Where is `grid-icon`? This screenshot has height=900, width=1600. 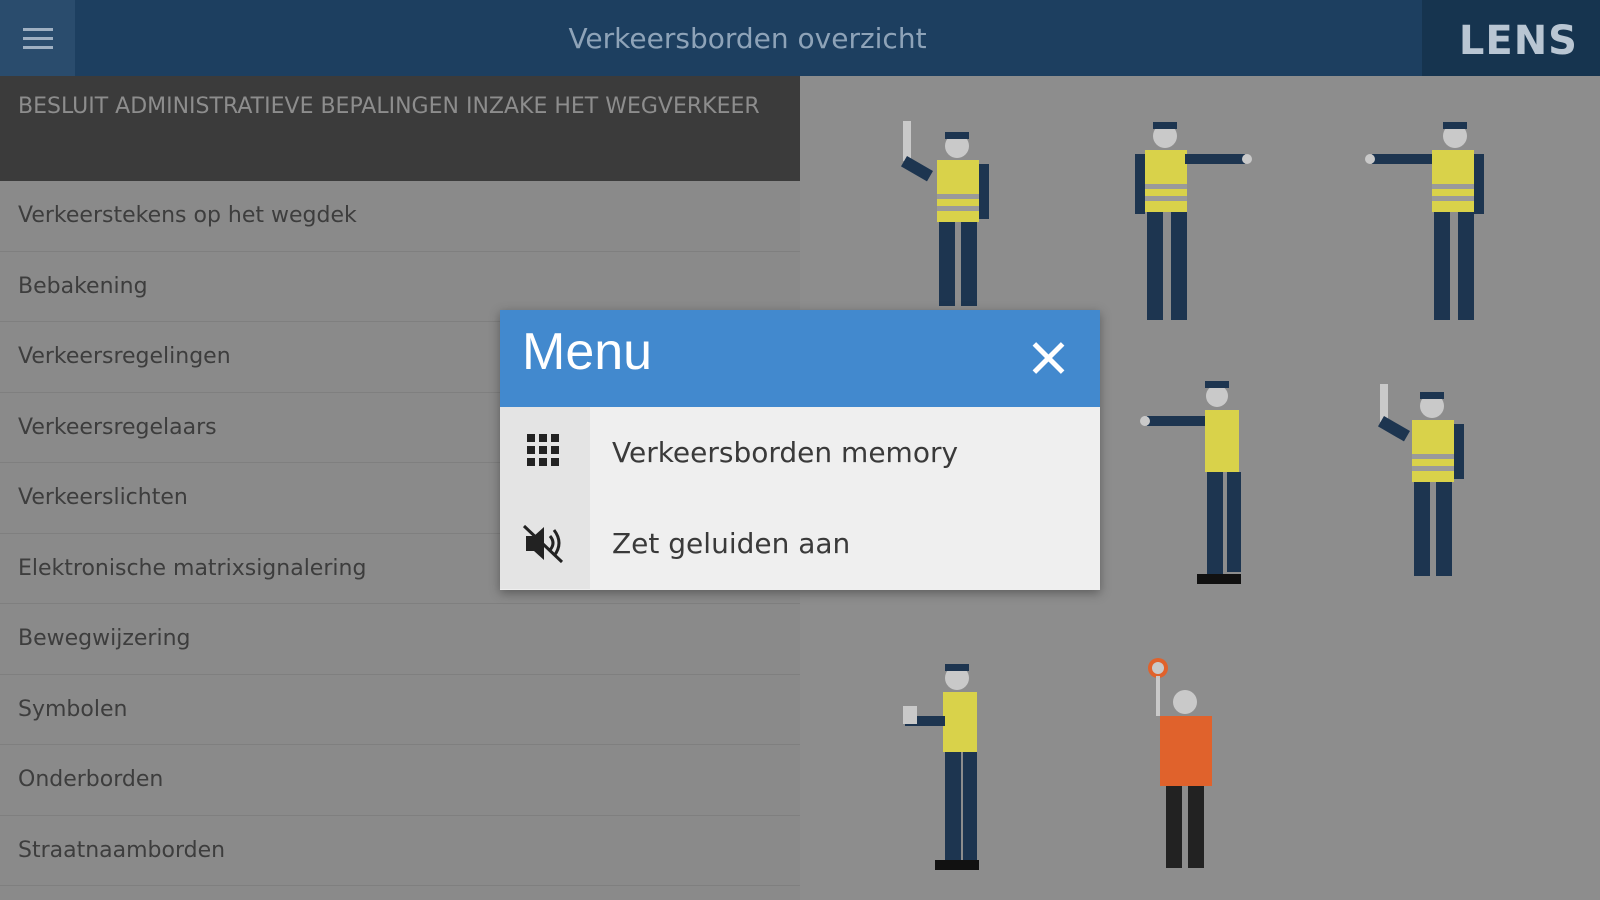
grid-icon is located at coordinates (543, 450).